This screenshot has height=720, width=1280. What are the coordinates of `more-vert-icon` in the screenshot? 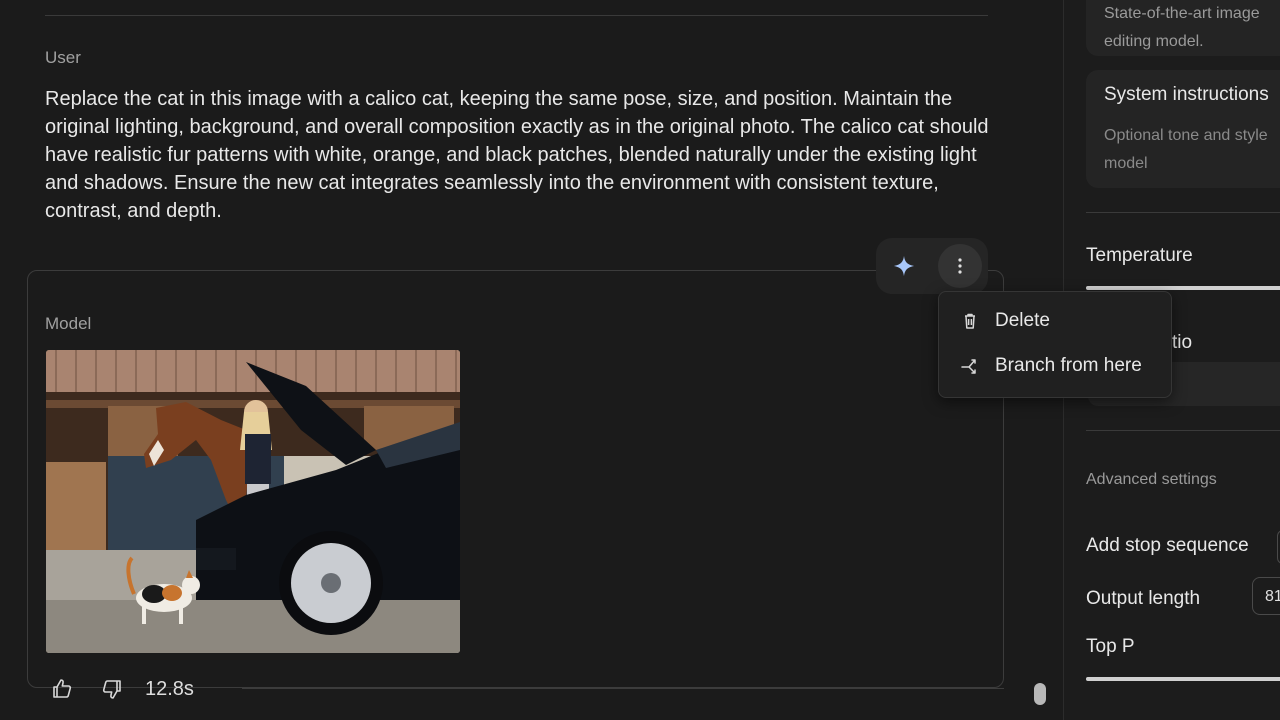 It's located at (960, 266).